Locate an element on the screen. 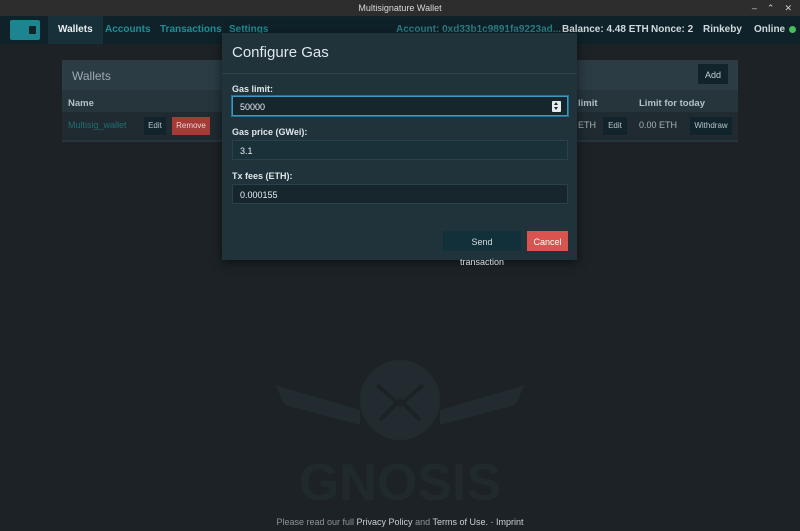  close-icon: ✕ is located at coordinates (788, 8).